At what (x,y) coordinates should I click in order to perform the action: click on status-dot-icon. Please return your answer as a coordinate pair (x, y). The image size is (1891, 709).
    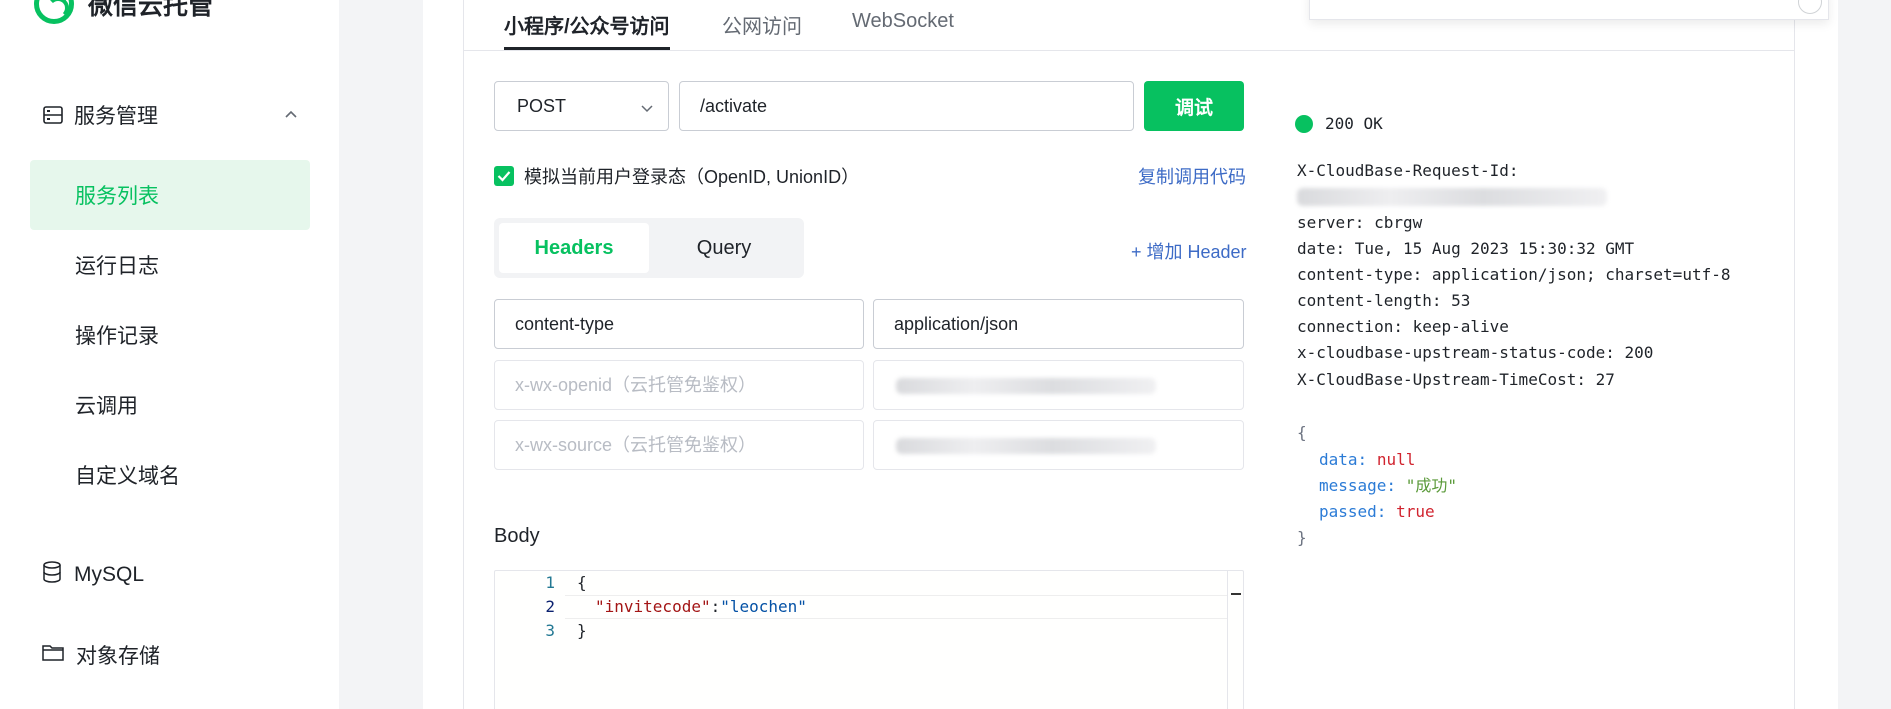
    Looking at the image, I should click on (1304, 123).